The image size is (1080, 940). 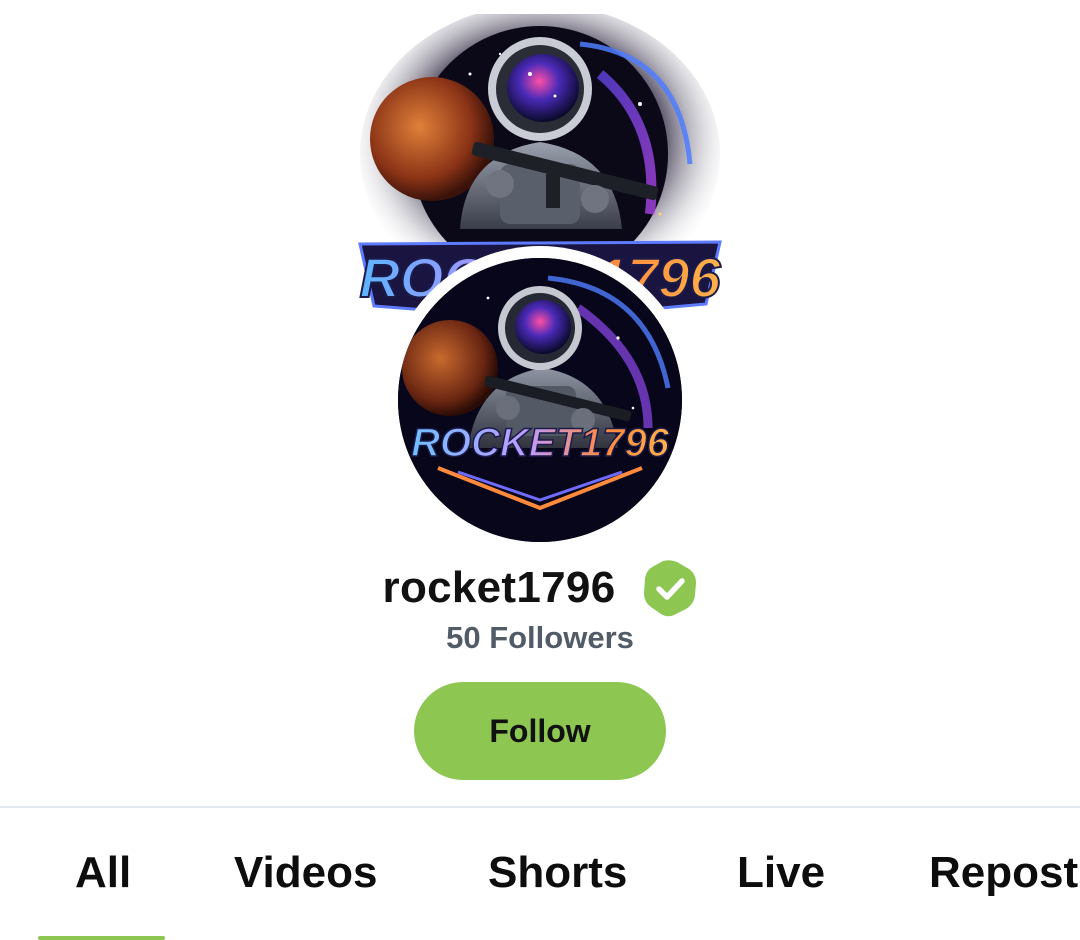 What do you see at coordinates (305, 873) in the screenshot?
I see `tab-videos: Videos` at bounding box center [305, 873].